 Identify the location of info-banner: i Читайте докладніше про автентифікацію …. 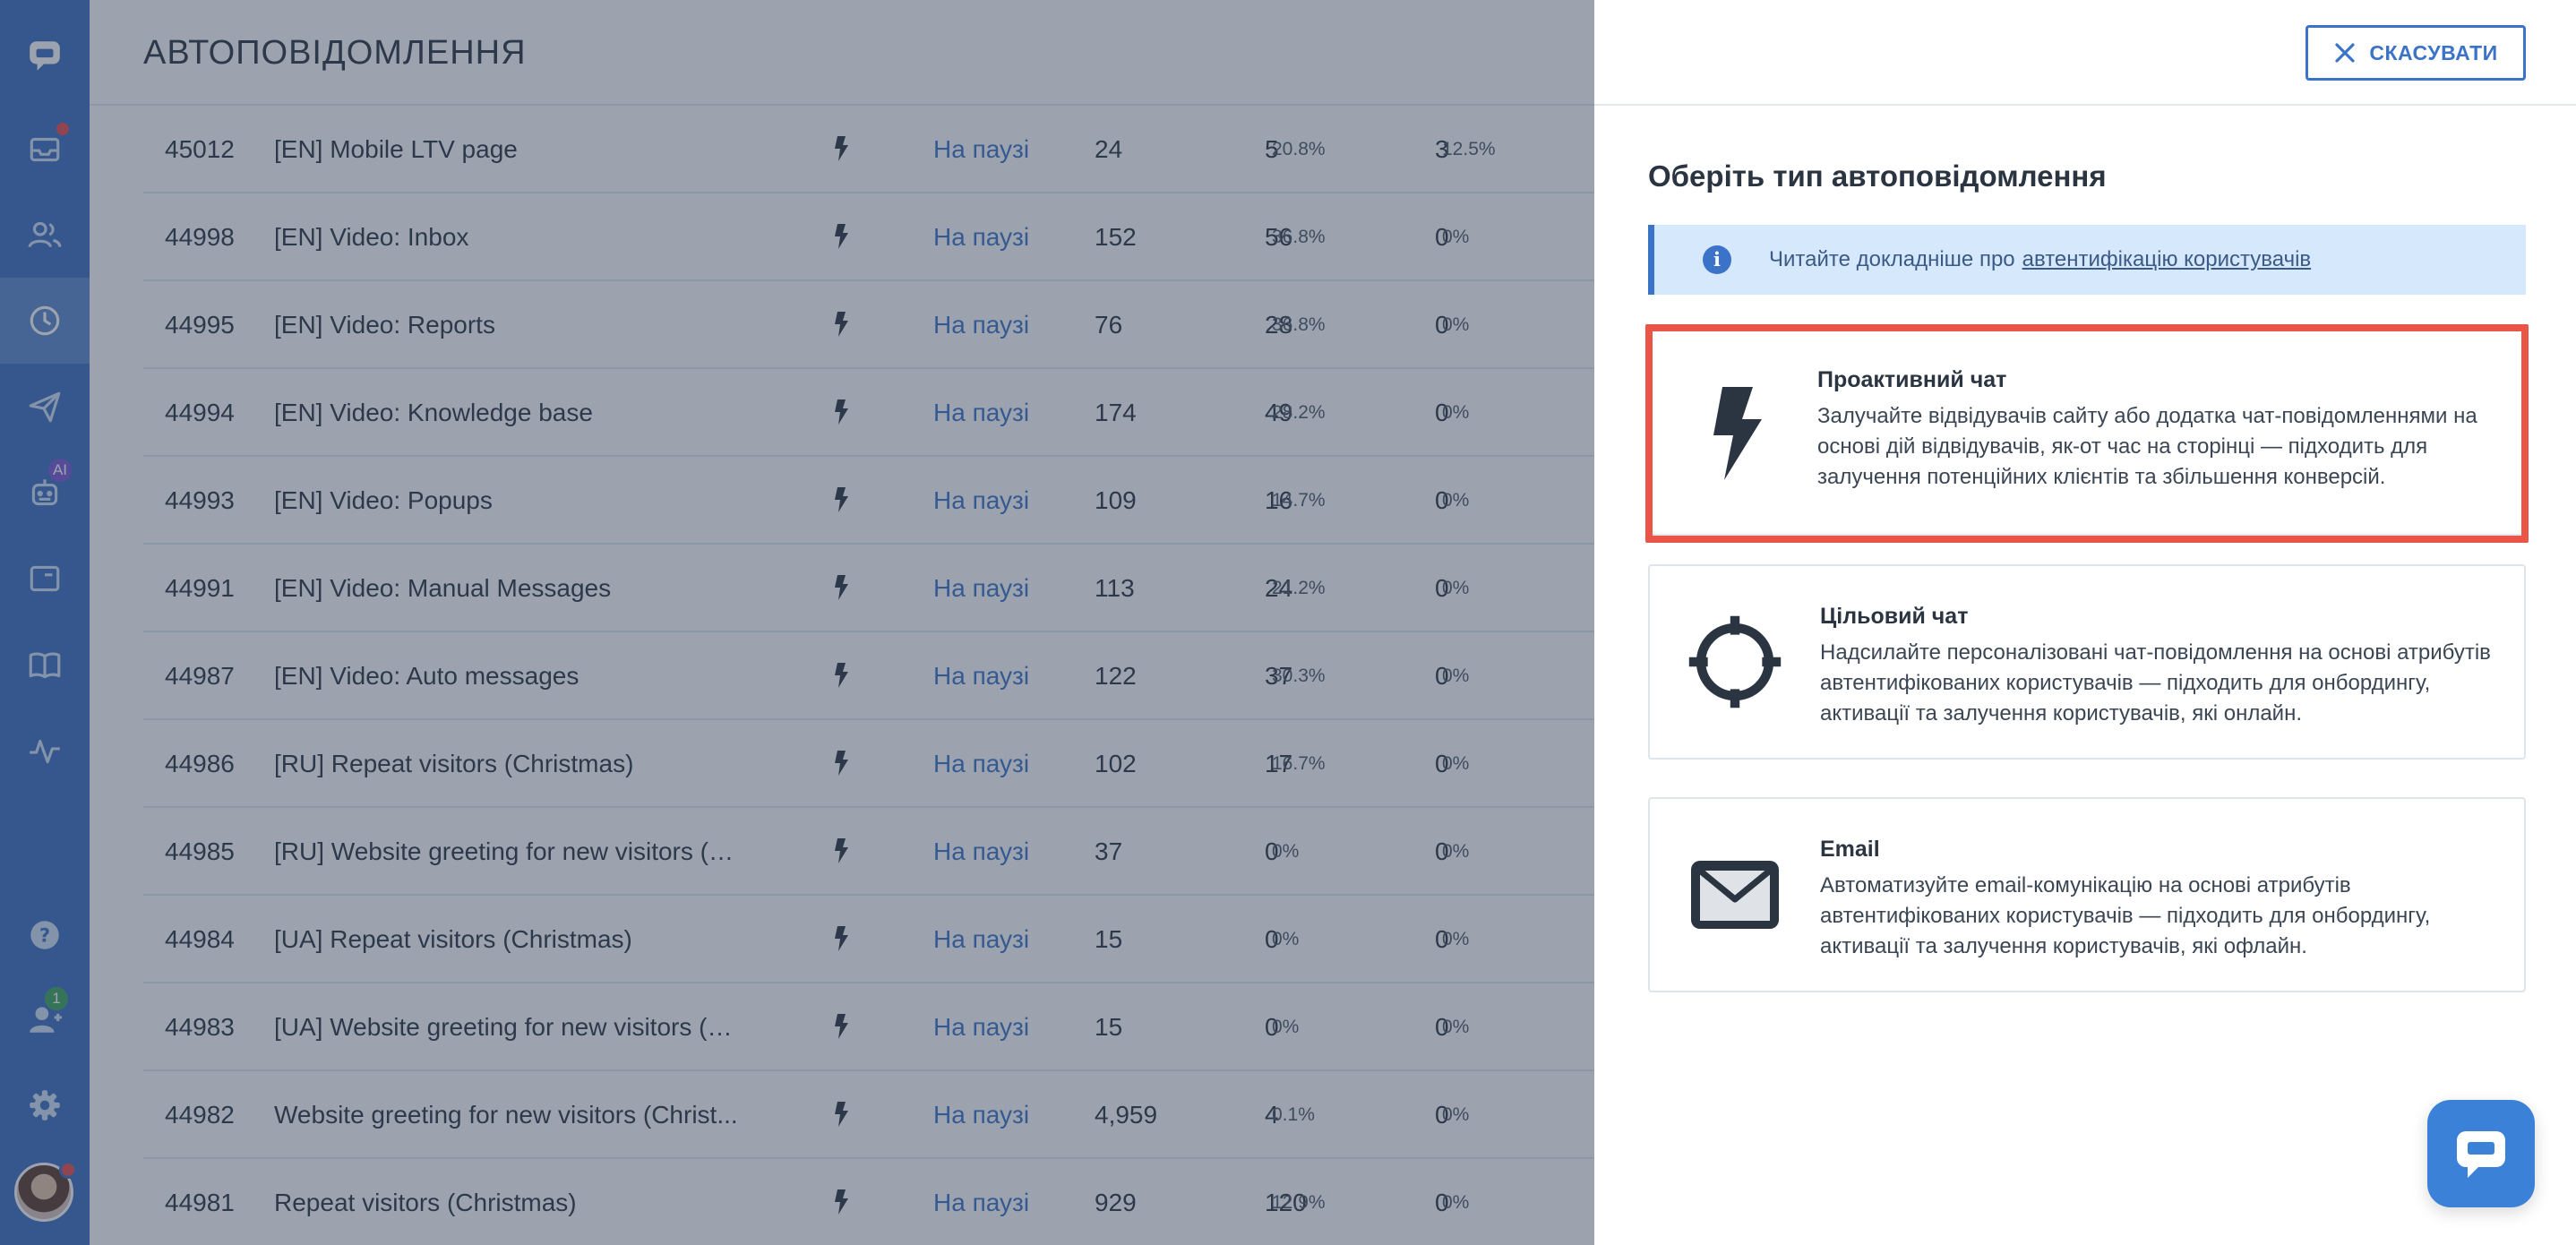
(2087, 260).